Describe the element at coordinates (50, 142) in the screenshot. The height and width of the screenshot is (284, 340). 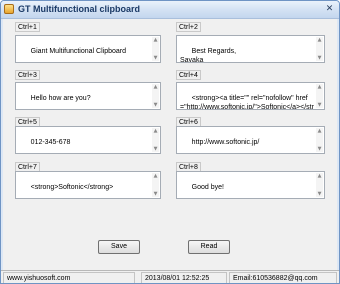
I see `slot-content: 012-345-678` at that location.